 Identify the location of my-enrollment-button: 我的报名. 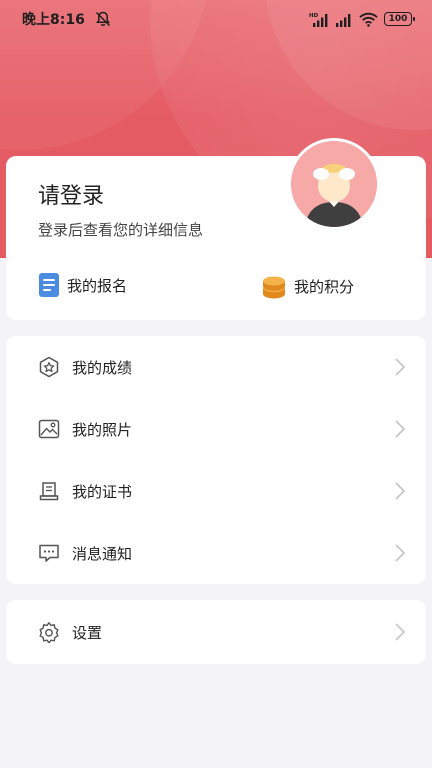
(83, 285).